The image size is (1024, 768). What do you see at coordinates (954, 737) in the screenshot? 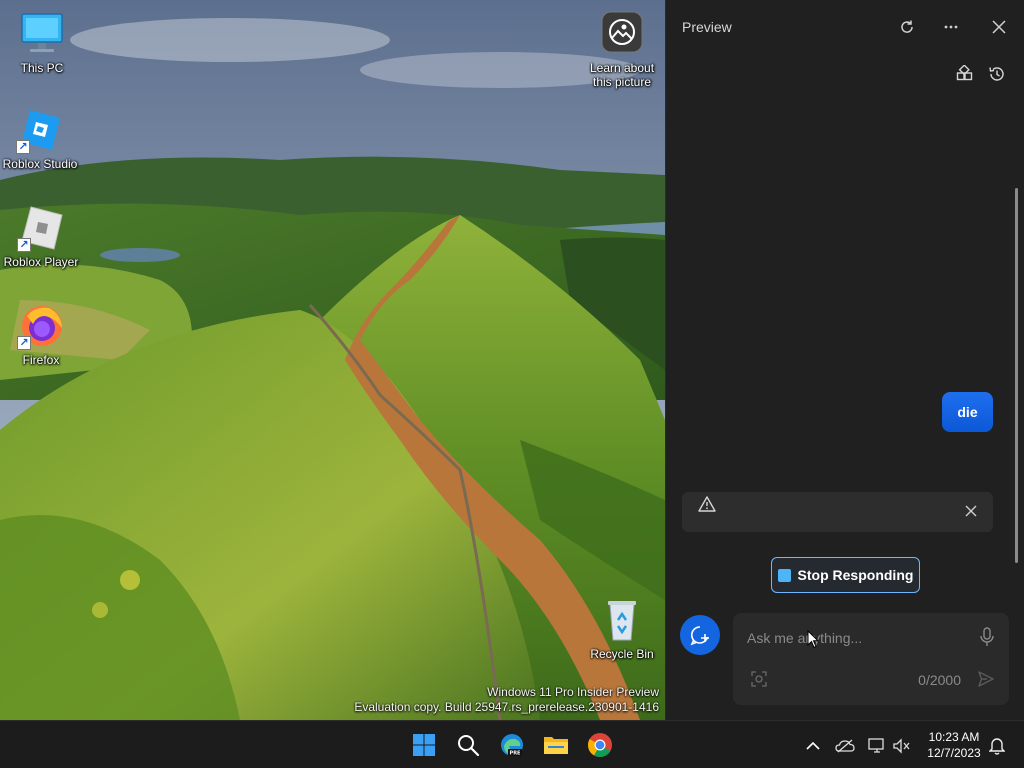
I see `clock-time: 10:23 AM` at bounding box center [954, 737].